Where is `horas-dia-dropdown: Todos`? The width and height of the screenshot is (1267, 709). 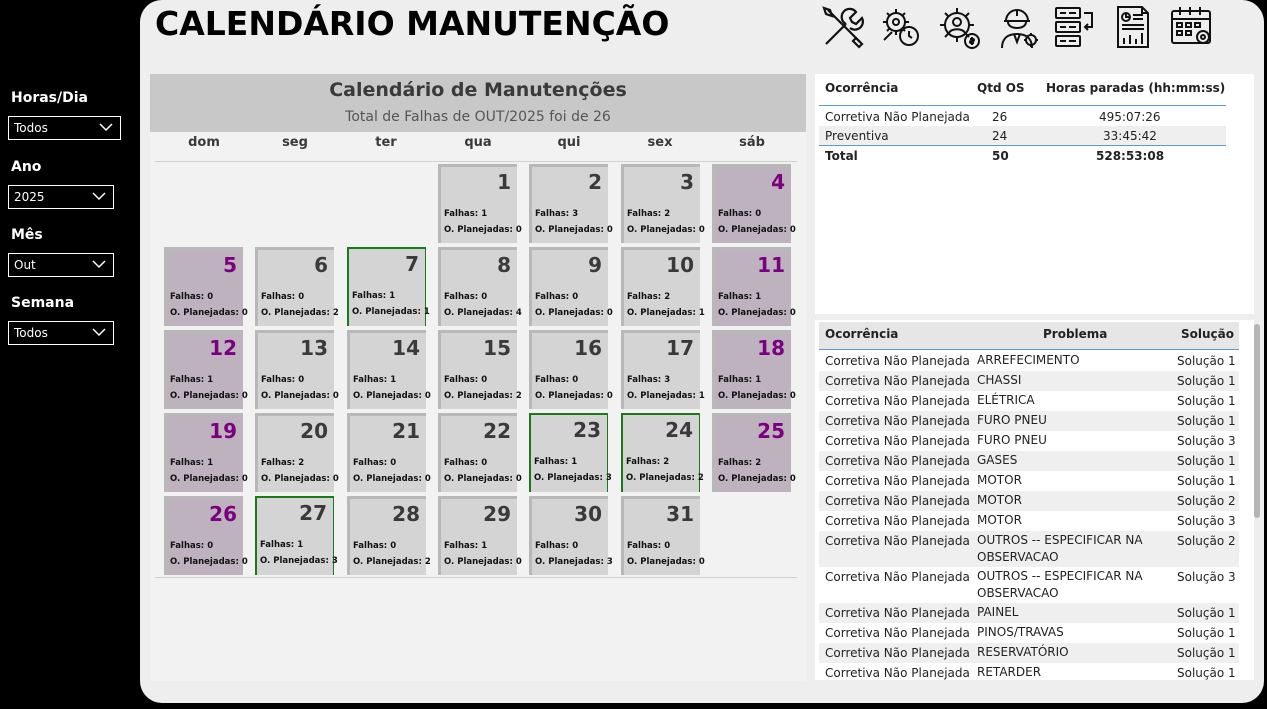
horas-dia-dropdown: Todos is located at coordinates (64, 128).